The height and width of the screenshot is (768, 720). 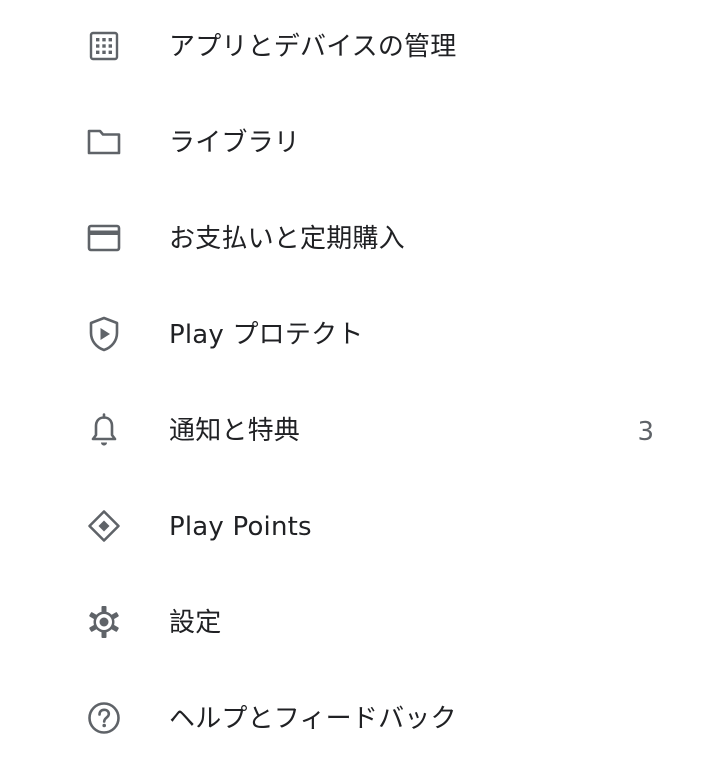 What do you see at coordinates (287, 239) in the screenshot?
I see `menu-item-label: お支払いと定期購入` at bounding box center [287, 239].